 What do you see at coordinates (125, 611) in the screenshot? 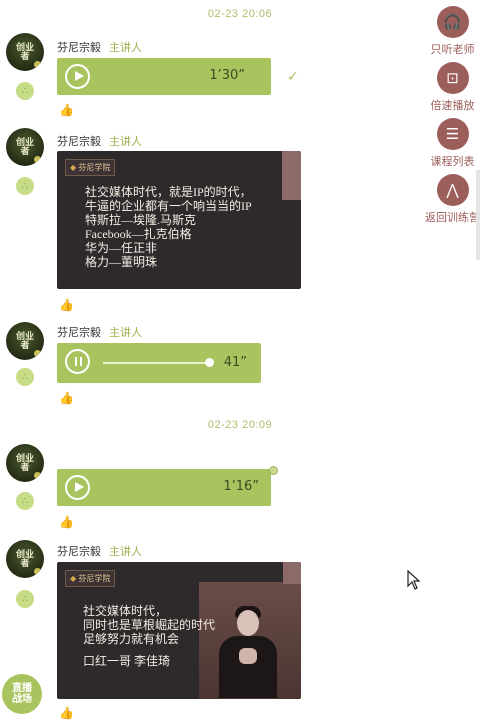
I see `card-line: 社交媒体时代，` at bounding box center [125, 611].